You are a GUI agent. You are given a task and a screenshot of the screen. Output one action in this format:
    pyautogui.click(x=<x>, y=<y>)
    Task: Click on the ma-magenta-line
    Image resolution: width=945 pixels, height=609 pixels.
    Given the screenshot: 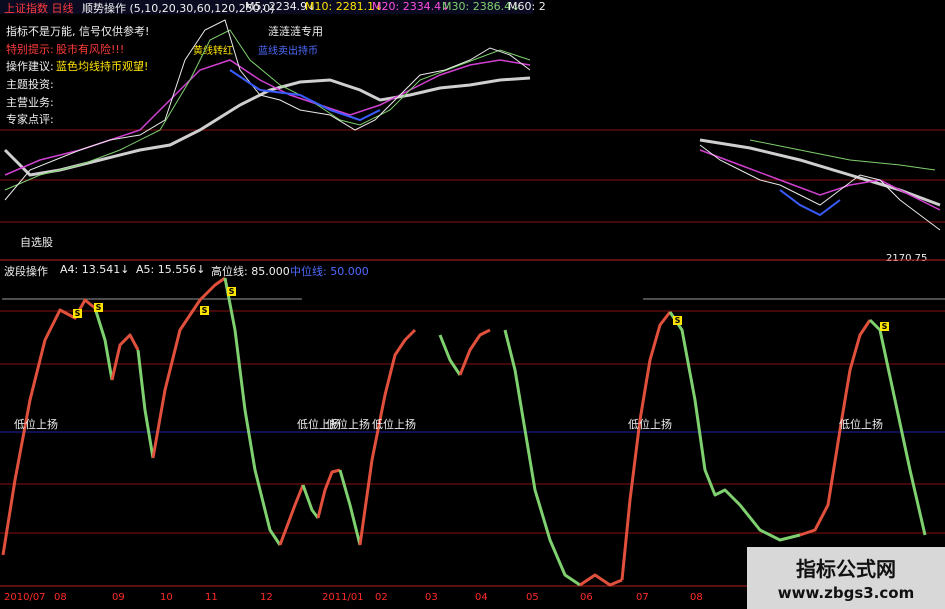 What is the action you would take?
    pyautogui.click(x=267, y=117)
    